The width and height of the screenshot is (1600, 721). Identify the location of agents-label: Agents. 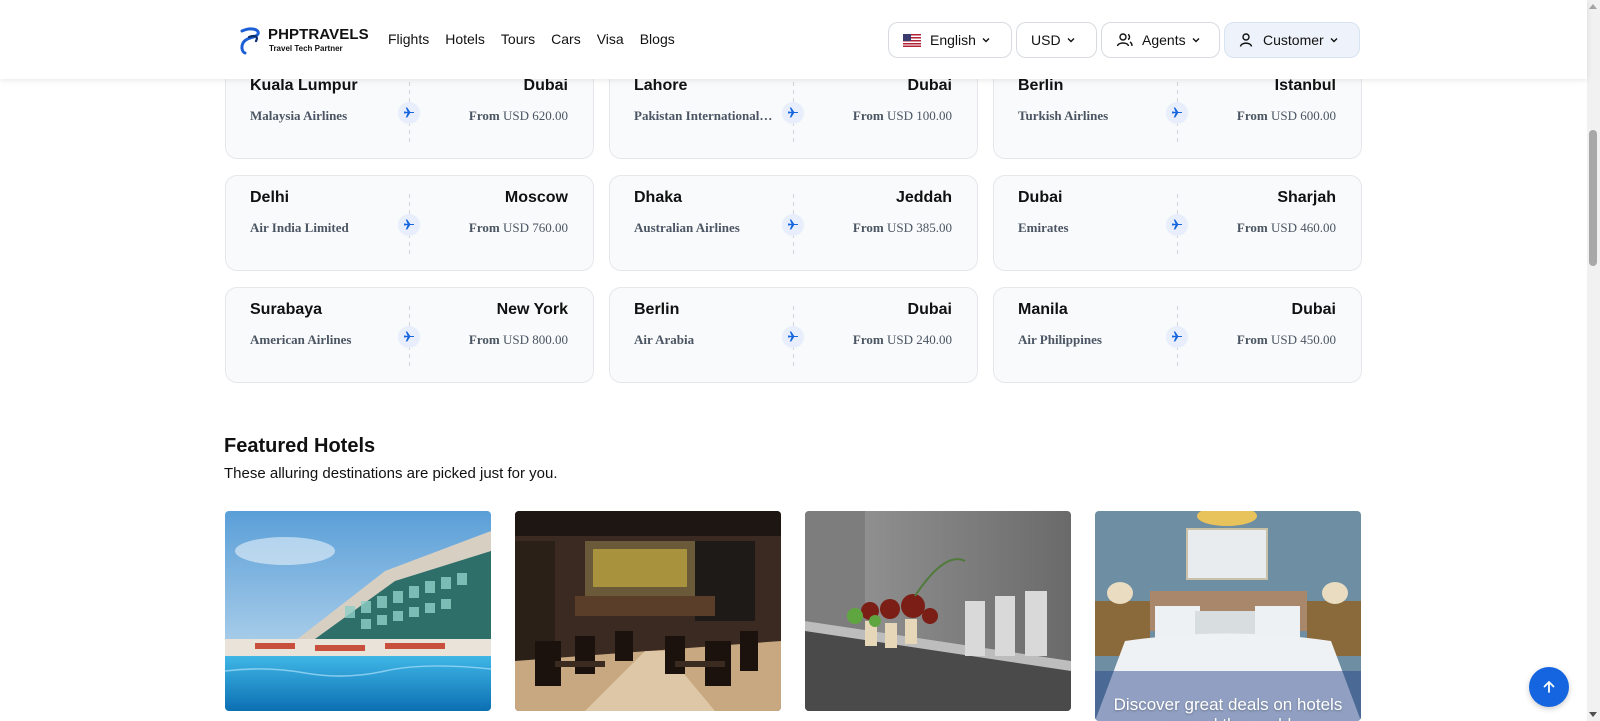
(1164, 40).